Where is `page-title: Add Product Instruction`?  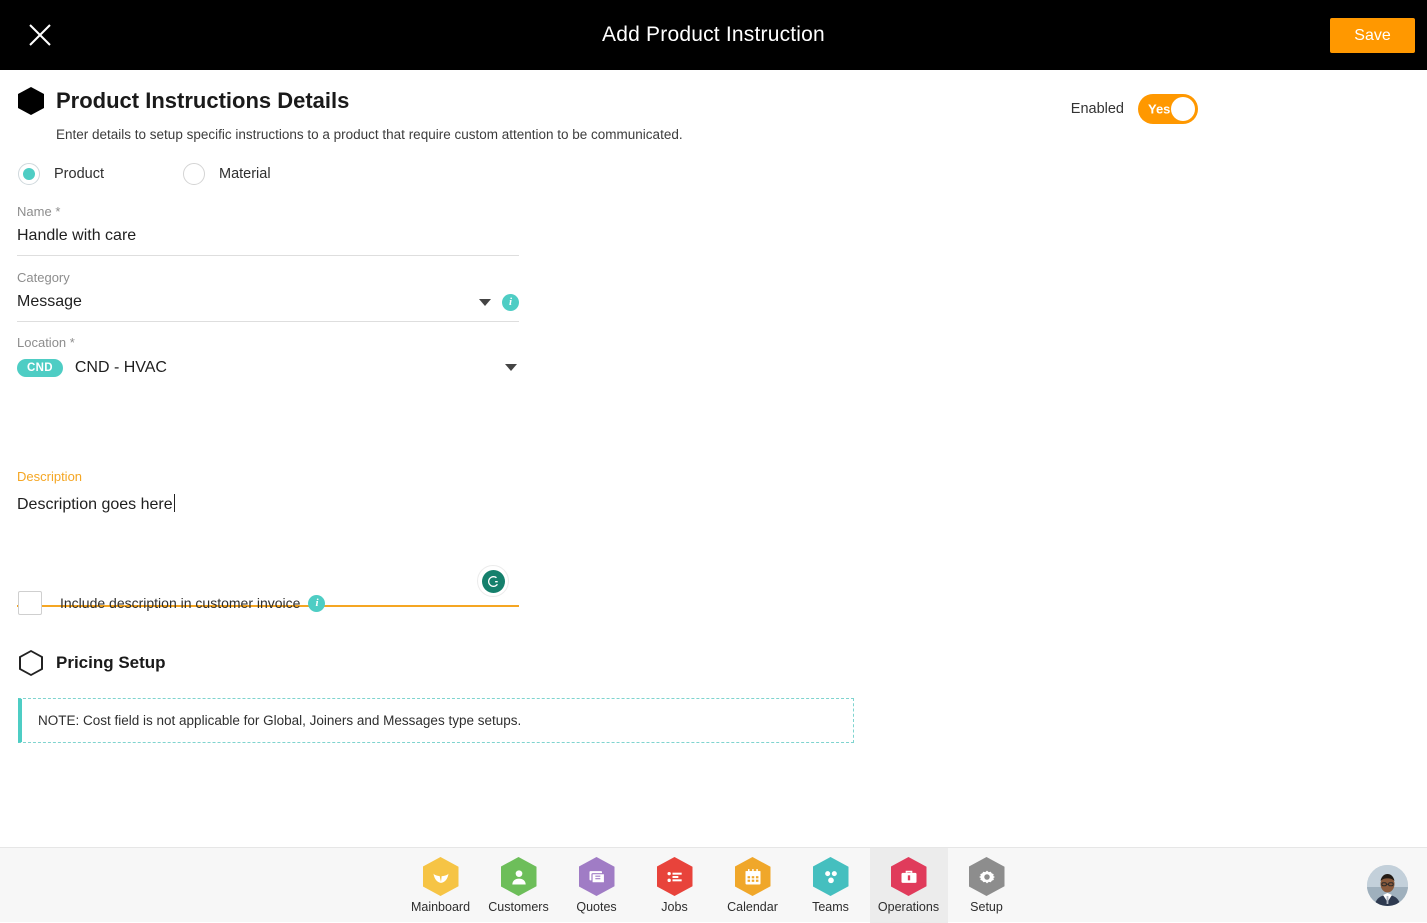 page-title: Add Product Instruction is located at coordinates (713, 35).